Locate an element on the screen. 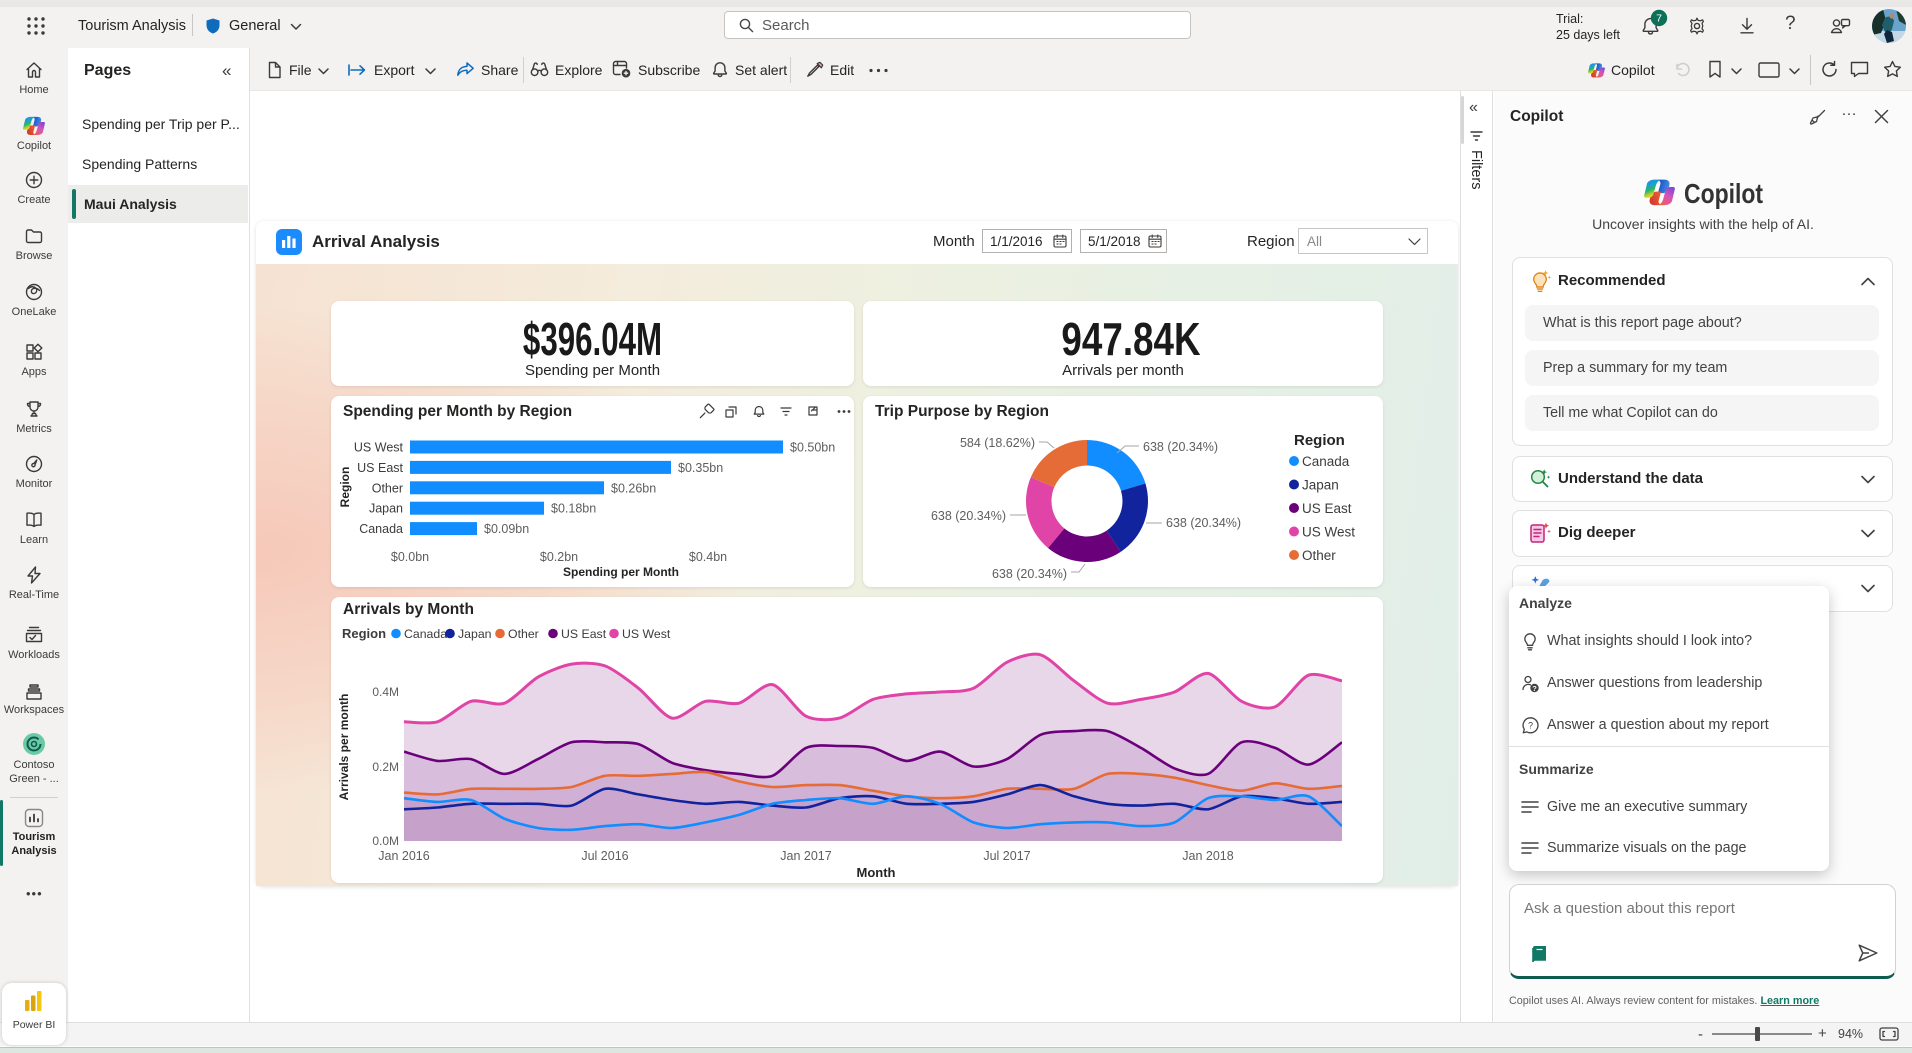  svg-text: Arrivals per month is located at coordinates (344, 747).